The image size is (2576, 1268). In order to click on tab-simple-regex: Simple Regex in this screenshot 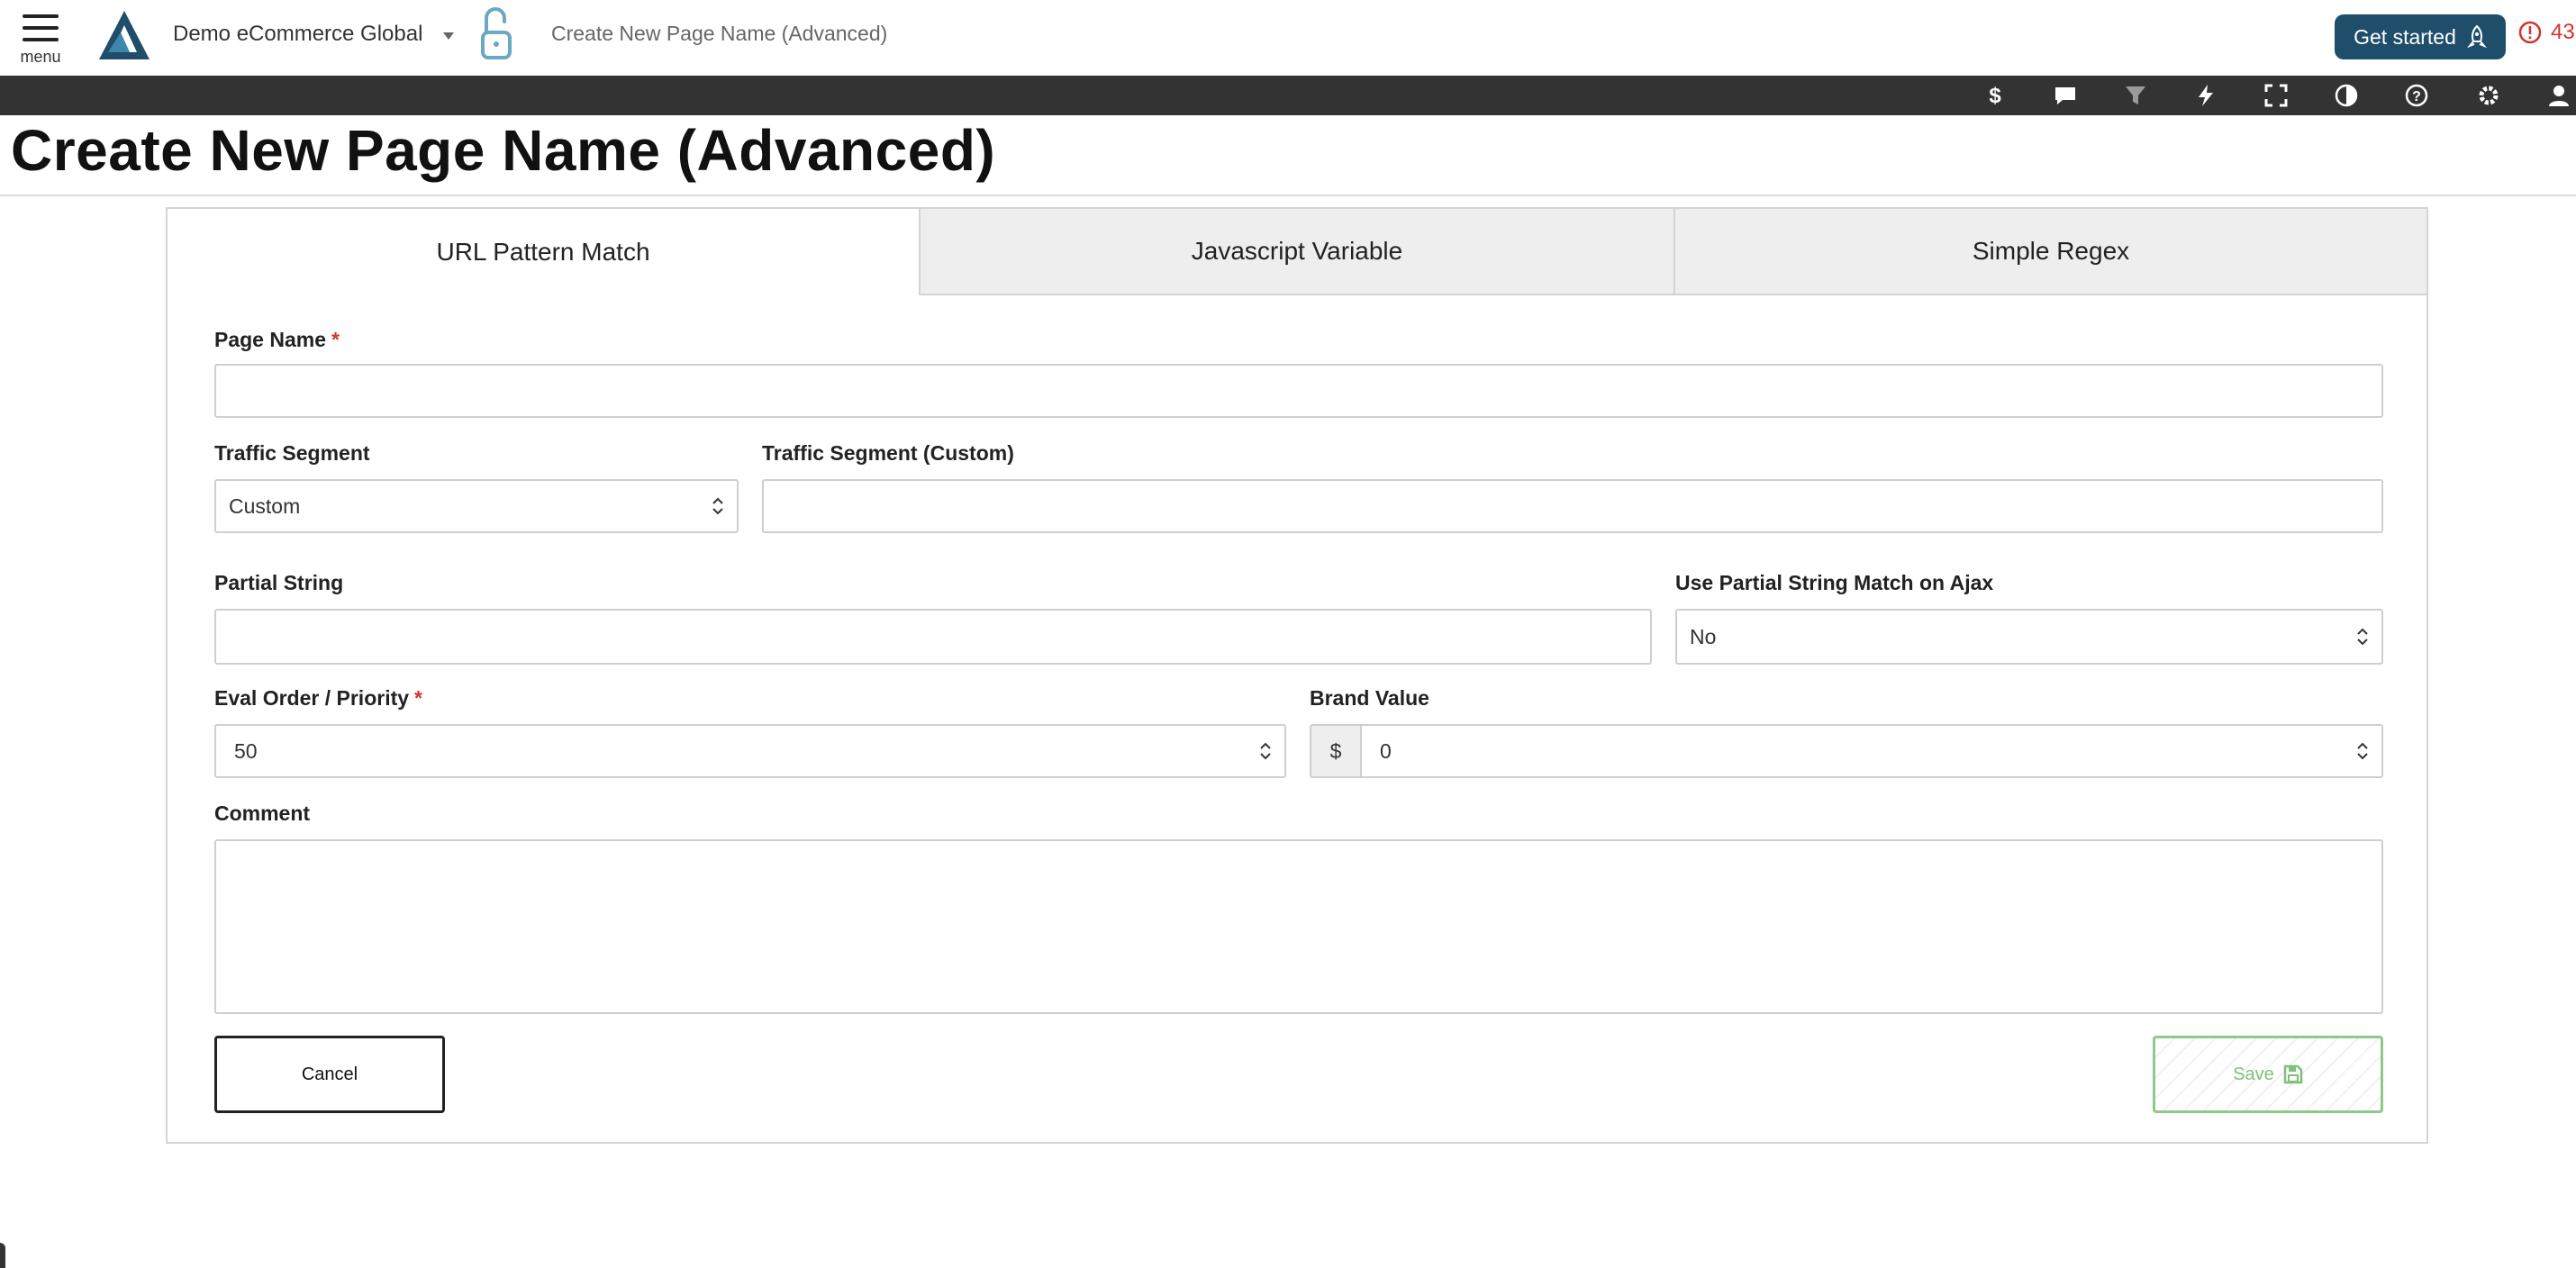, I will do `click(2049, 252)`.